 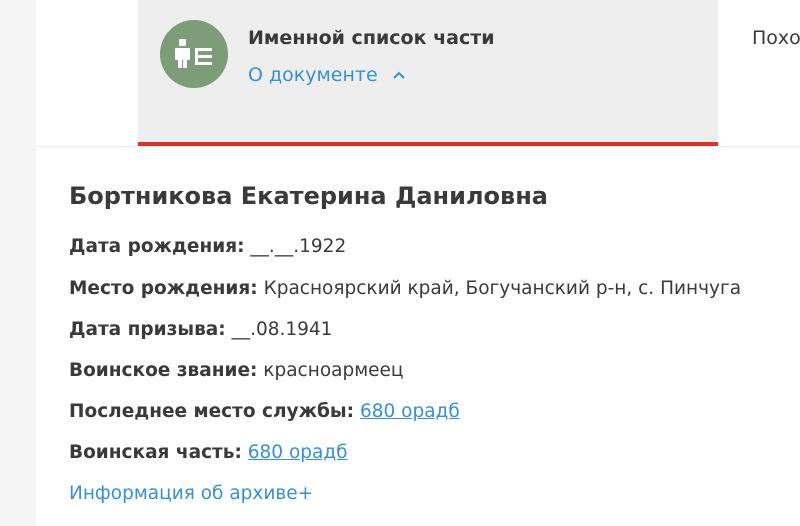 I want to click on field-label: Место рождения:, so click(x=163, y=288).